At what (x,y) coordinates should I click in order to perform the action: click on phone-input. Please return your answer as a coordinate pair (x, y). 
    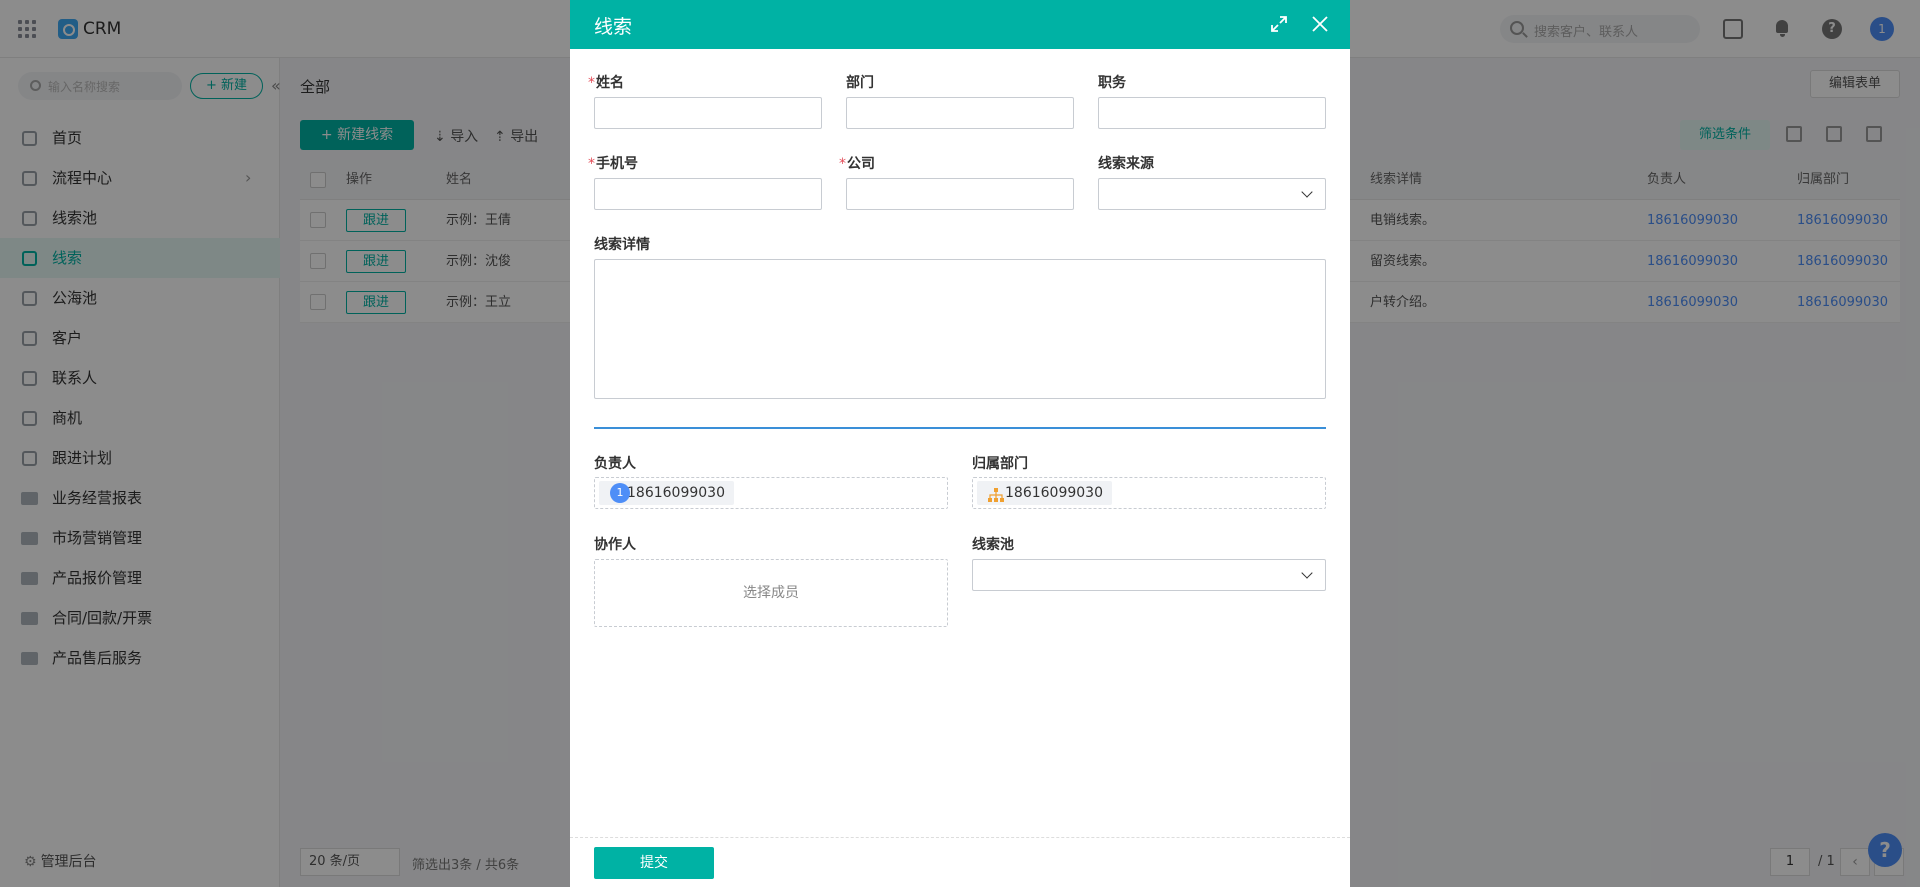
    Looking at the image, I should click on (708, 194).